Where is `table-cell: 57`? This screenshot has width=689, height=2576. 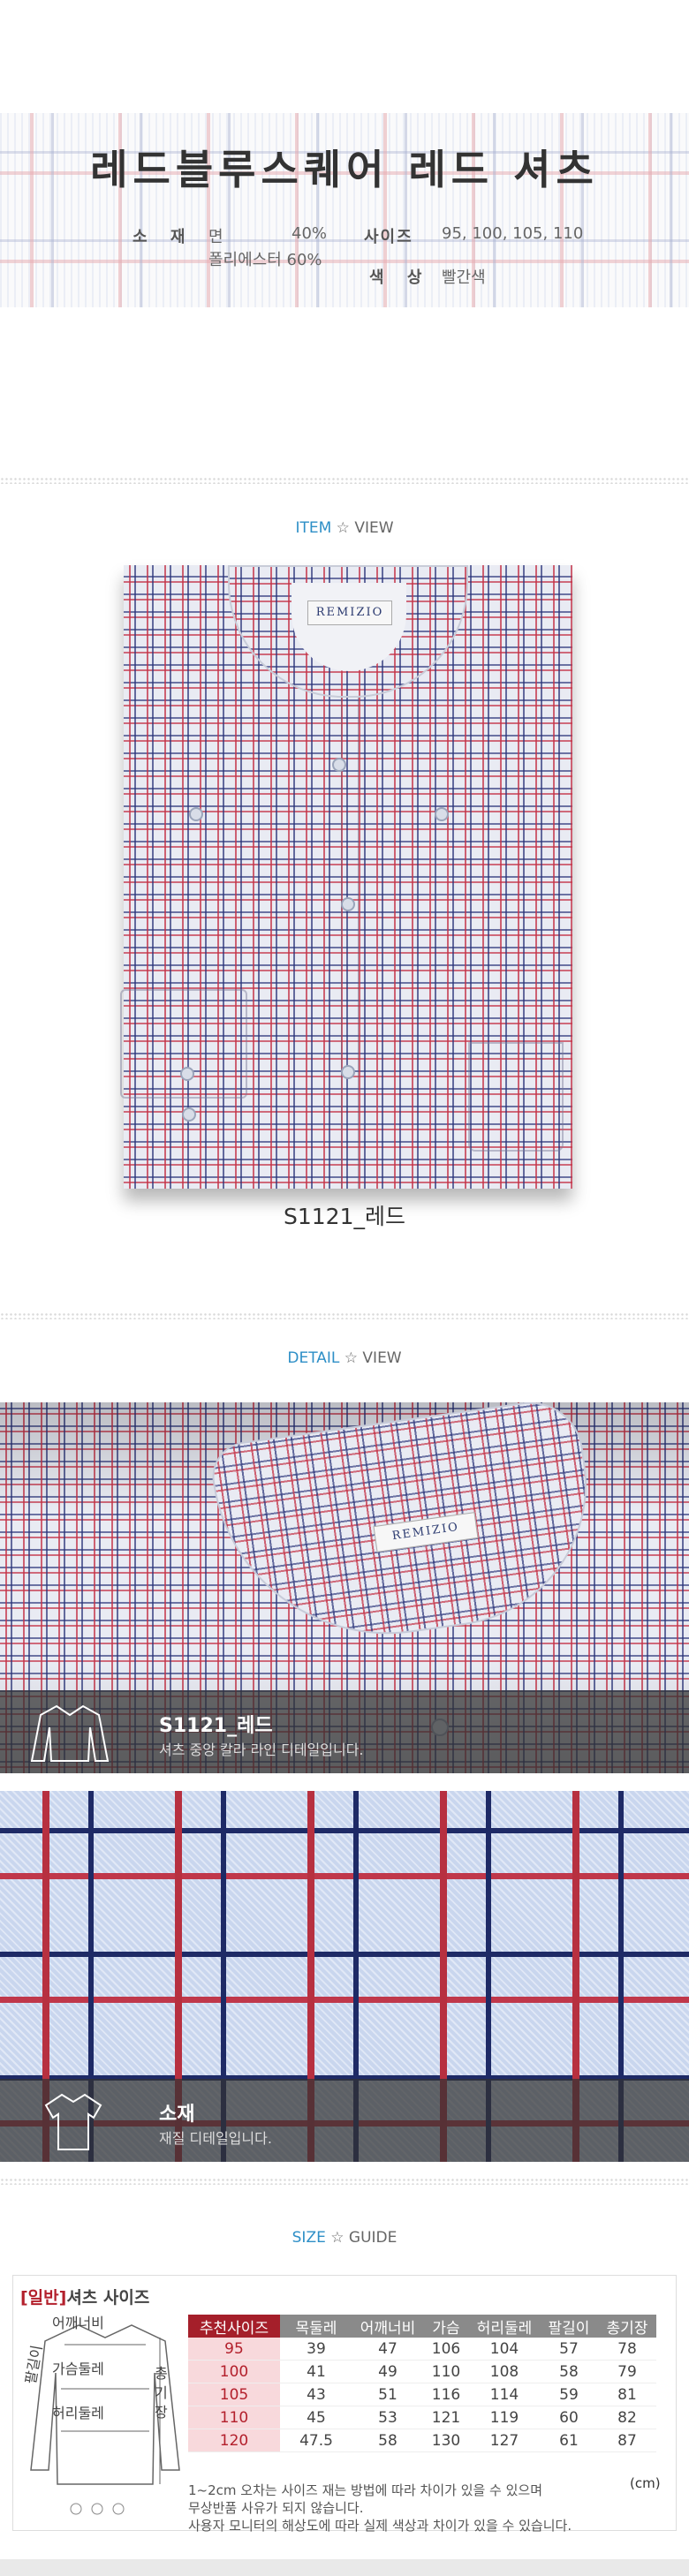
table-cell: 57 is located at coordinates (569, 2349).